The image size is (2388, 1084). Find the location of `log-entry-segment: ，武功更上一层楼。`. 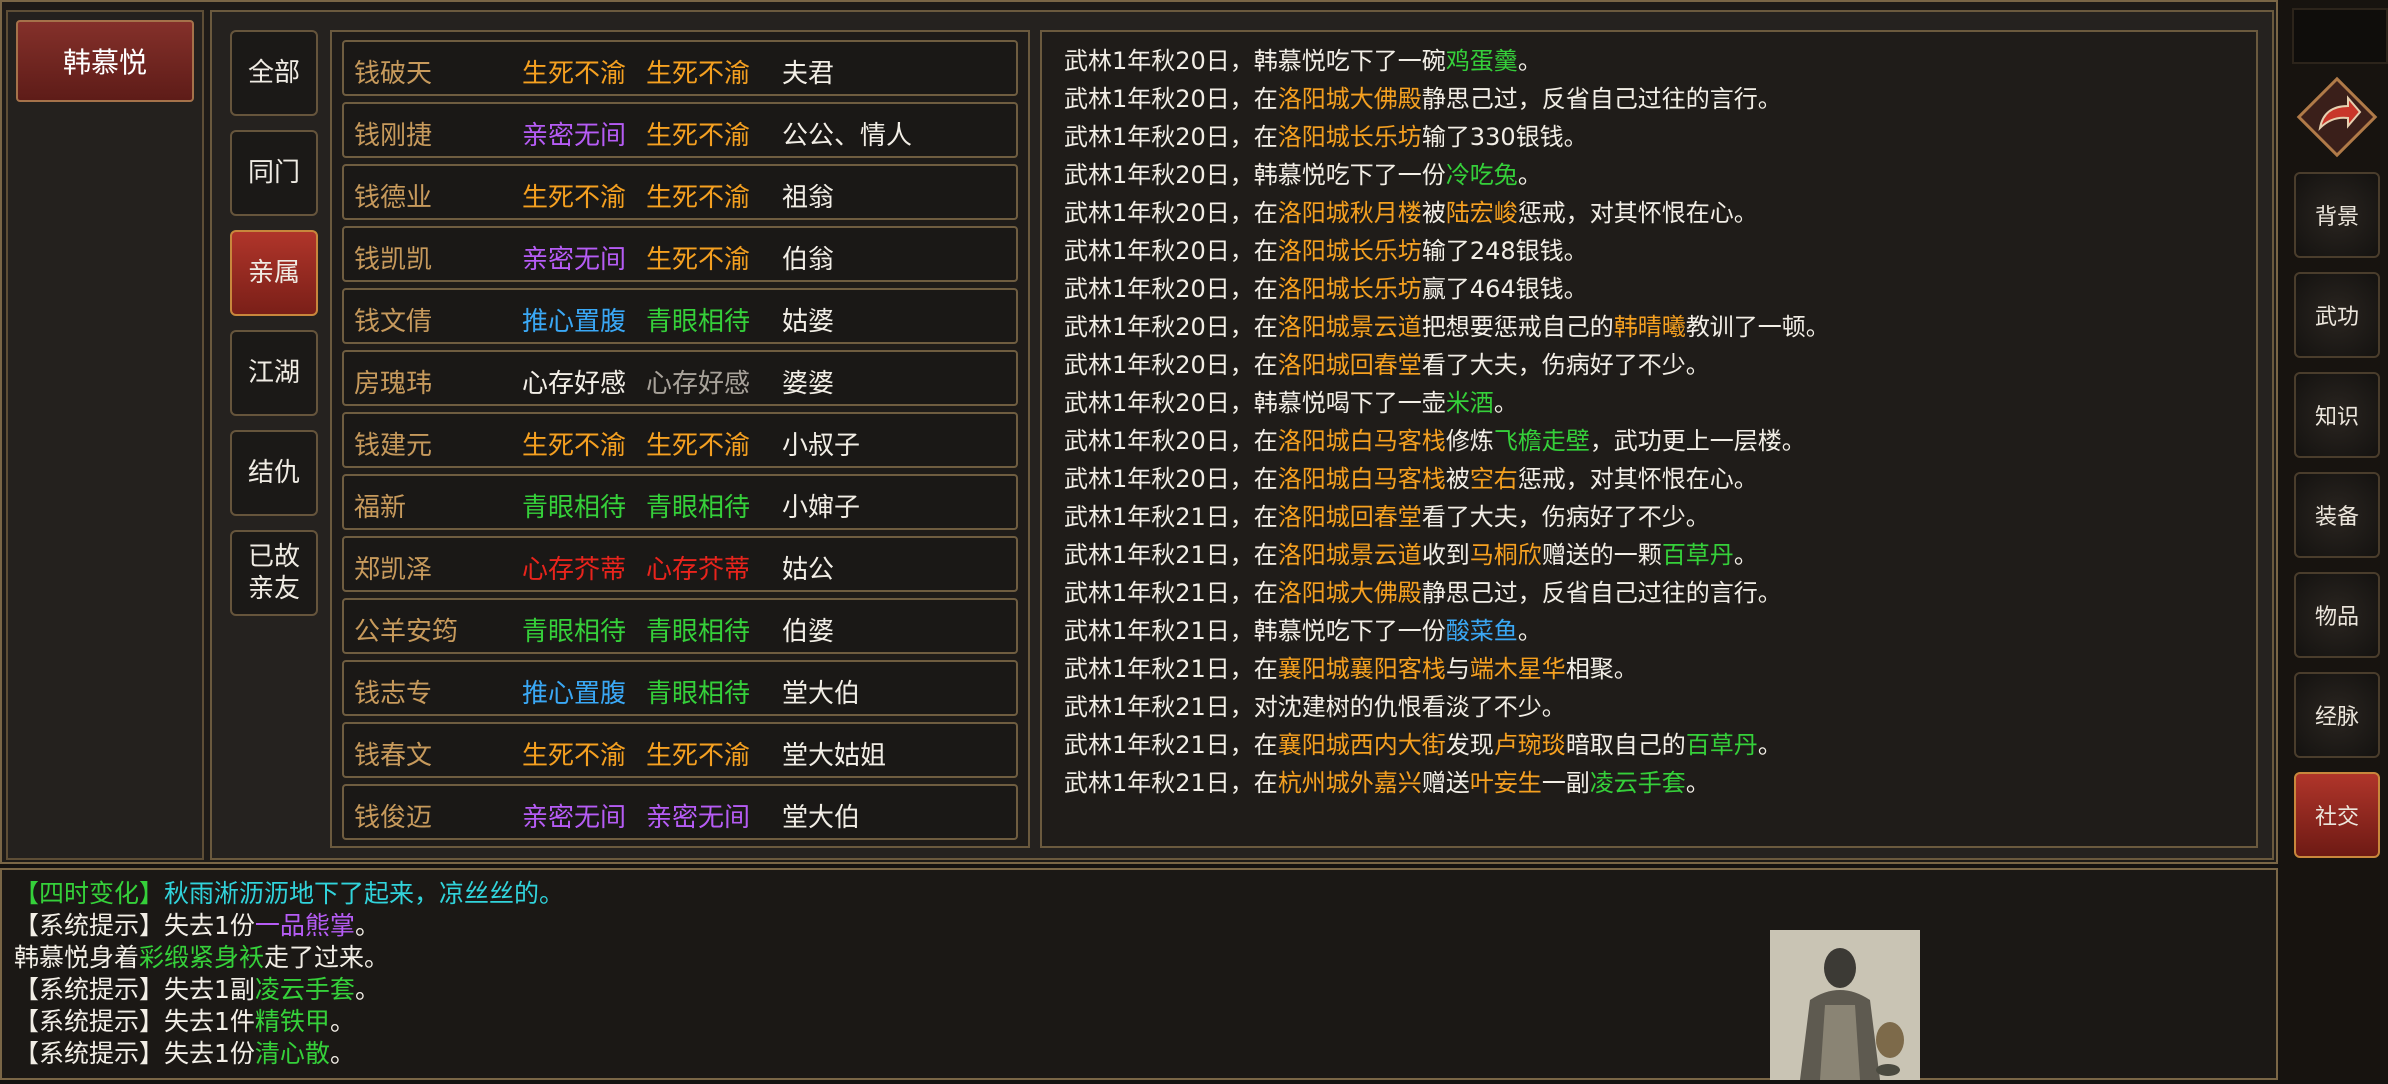

log-entry-segment: ，武功更上一层楼。 is located at coordinates (1697, 441).